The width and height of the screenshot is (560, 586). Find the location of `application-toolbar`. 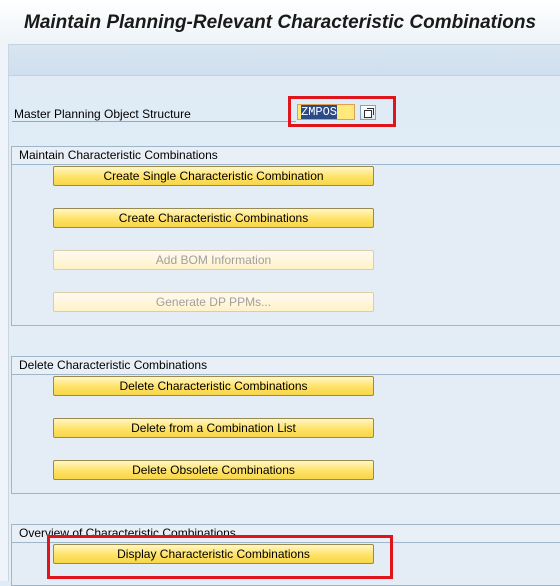

application-toolbar is located at coordinates (284, 60).